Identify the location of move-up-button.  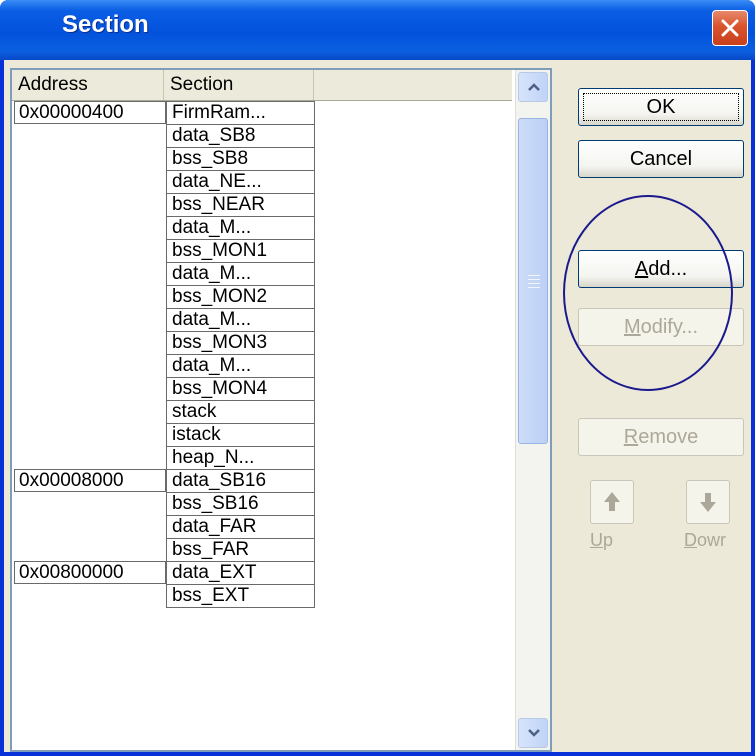
(612, 502).